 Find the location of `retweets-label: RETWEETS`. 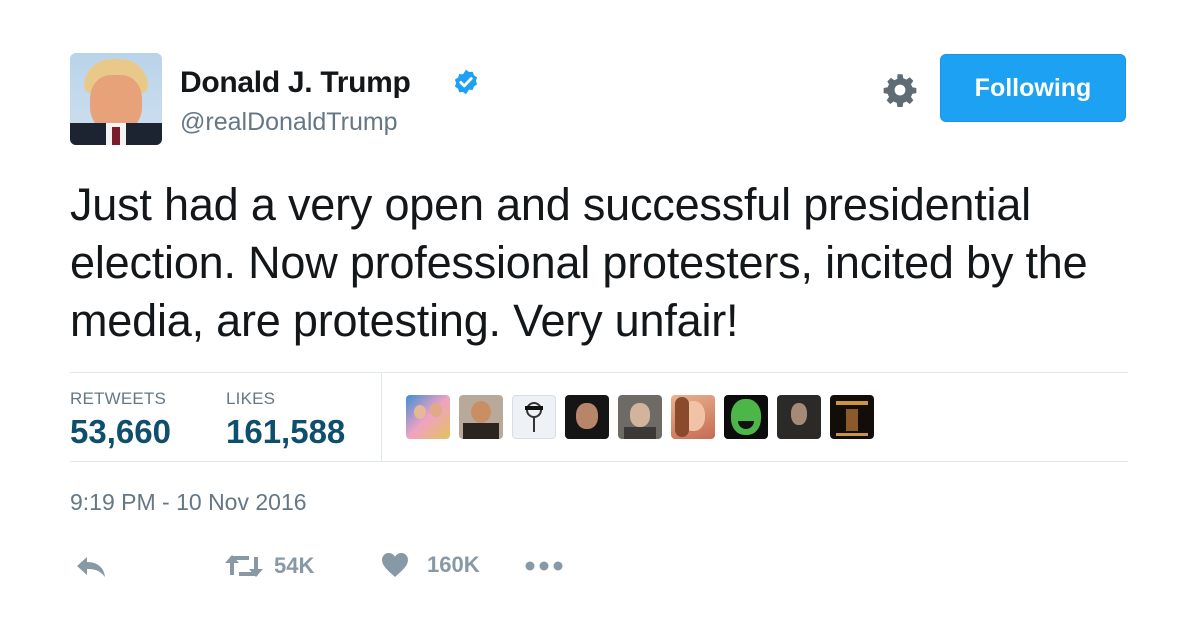

retweets-label: RETWEETS is located at coordinates (118, 398).